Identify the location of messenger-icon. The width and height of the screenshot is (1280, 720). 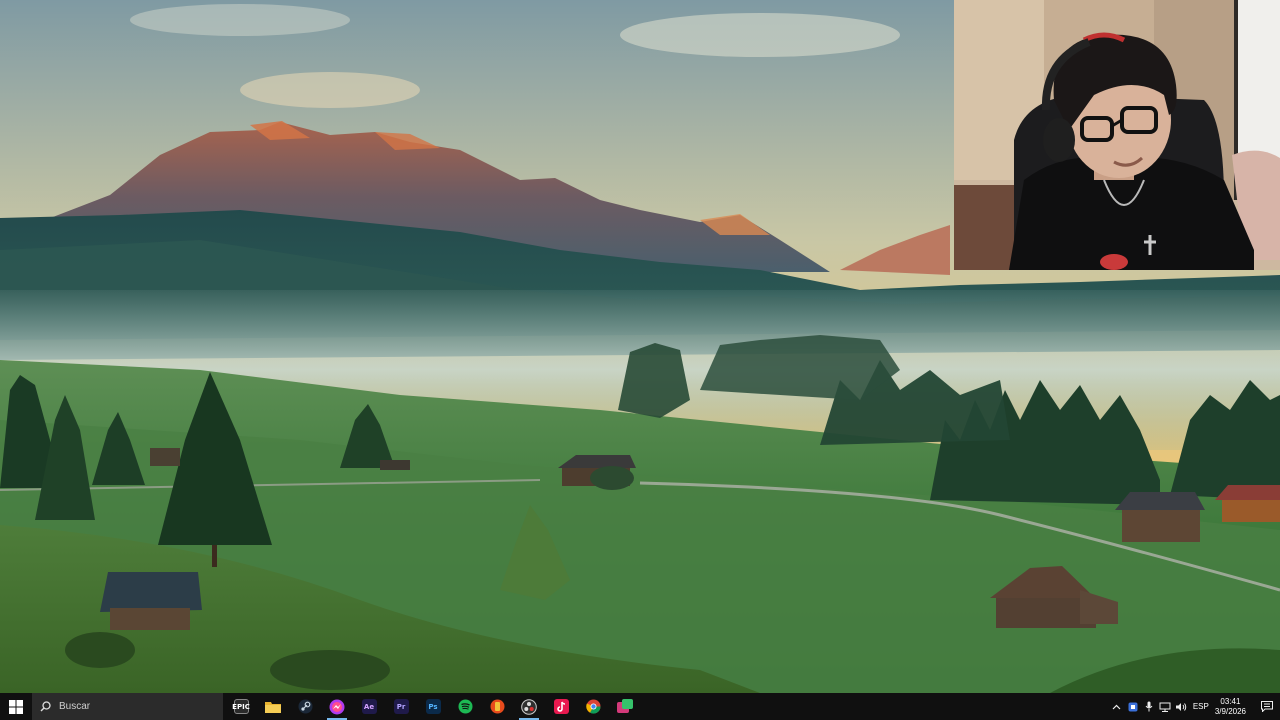
(337, 706).